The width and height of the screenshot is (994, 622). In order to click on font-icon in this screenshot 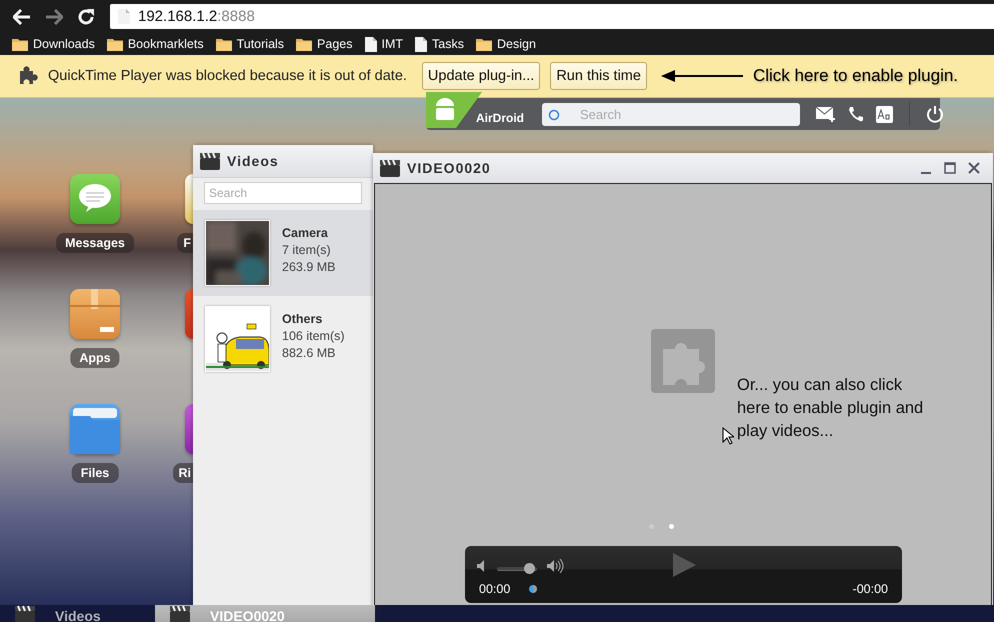, I will do `click(884, 114)`.